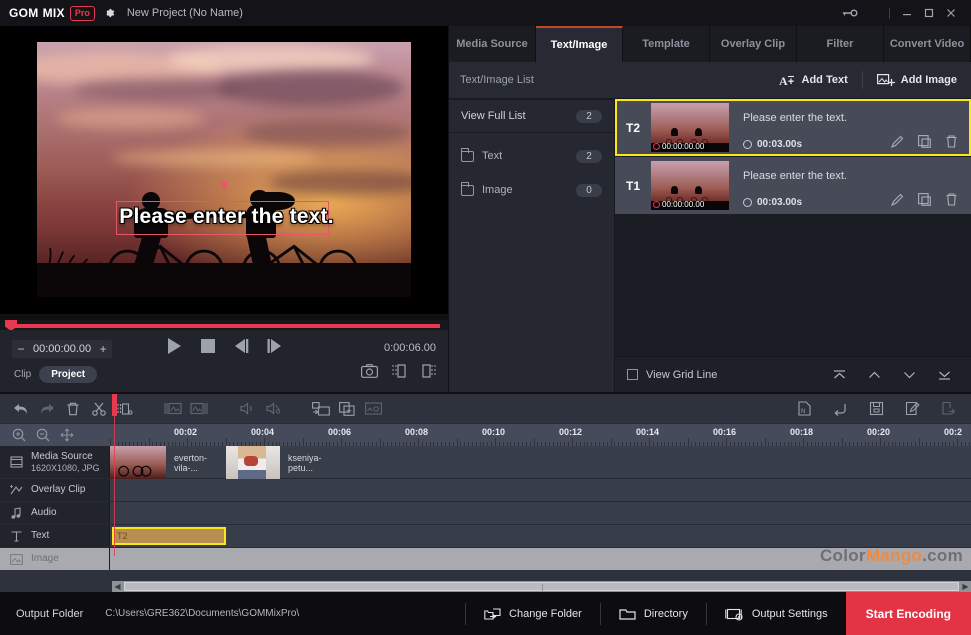  I want to click on player-right-tools, so click(398, 371).